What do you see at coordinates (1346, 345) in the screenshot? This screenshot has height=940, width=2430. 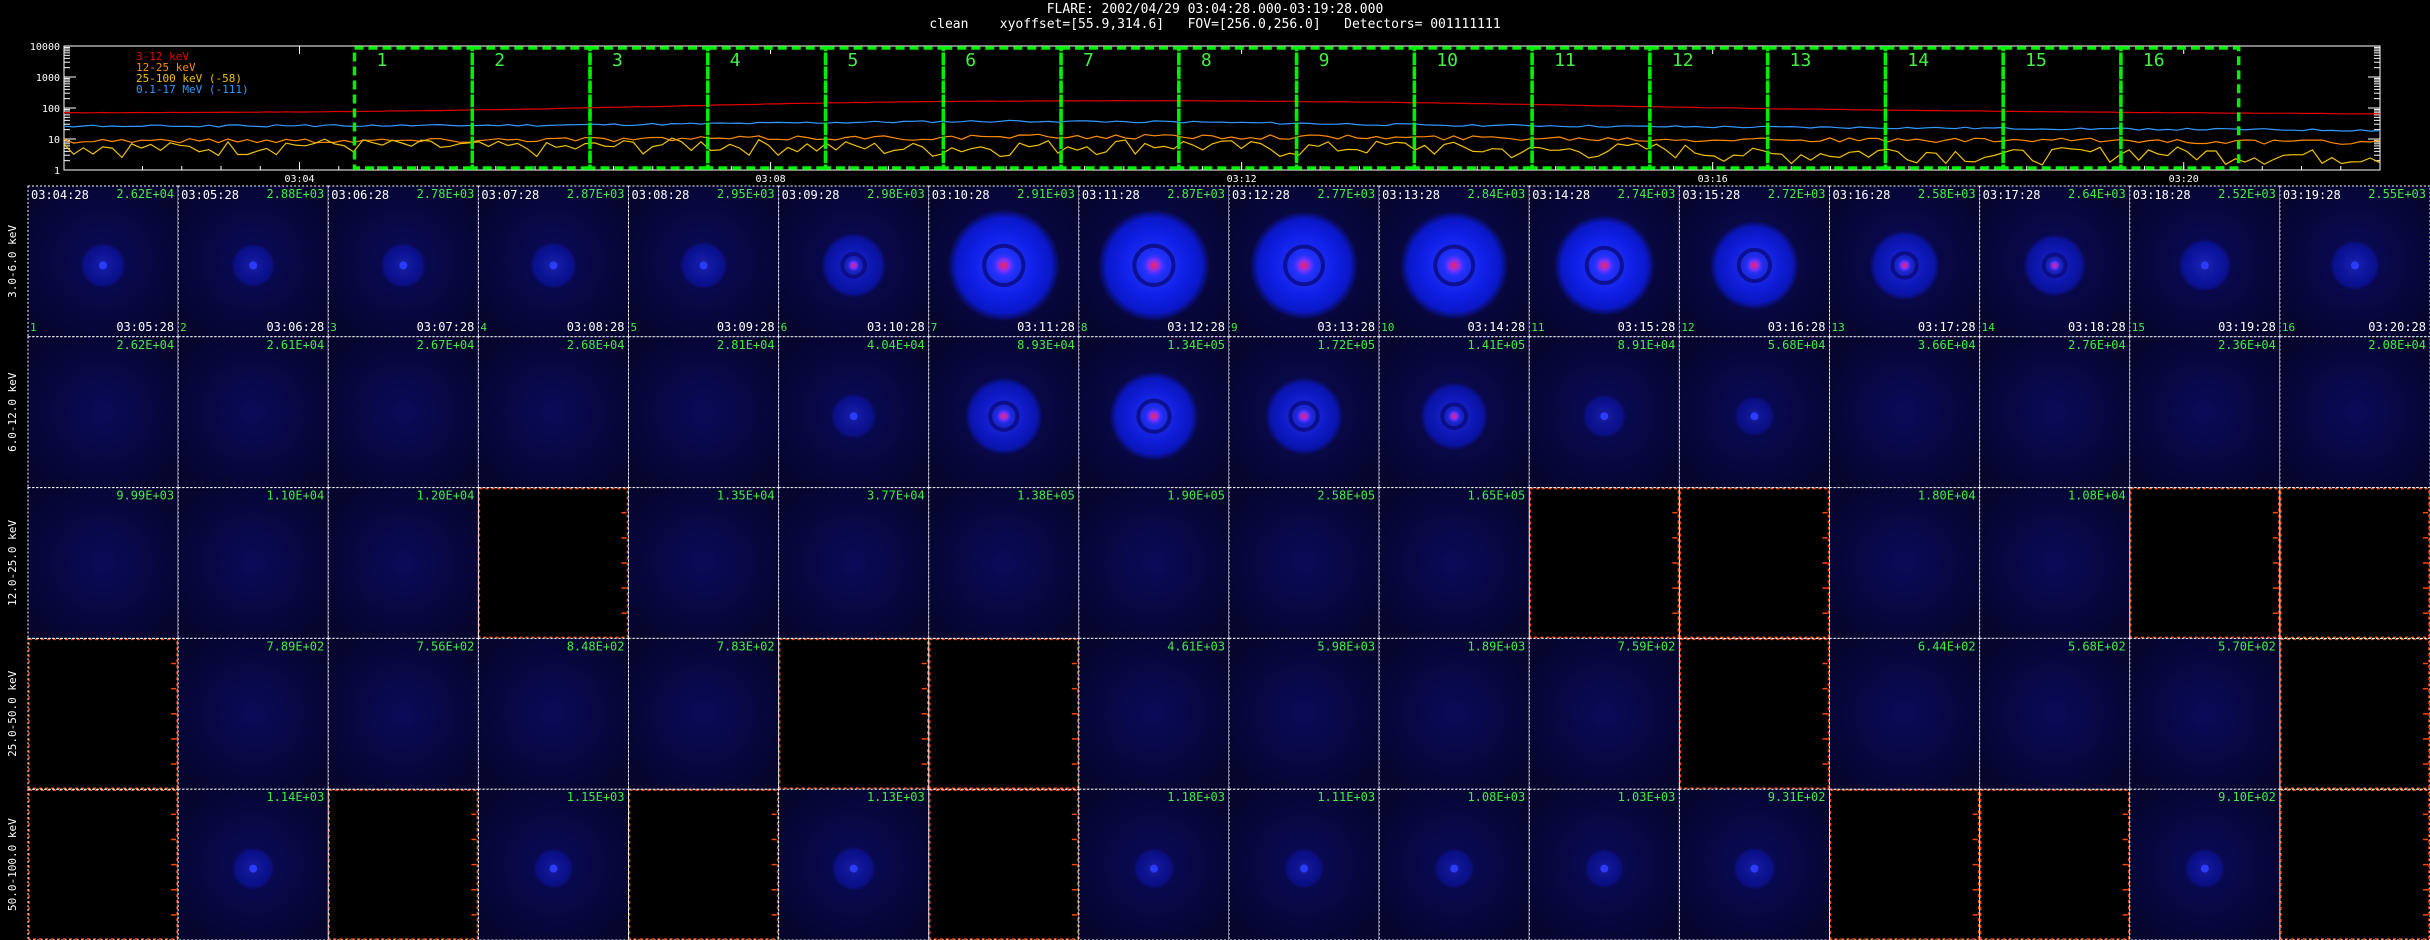 I see `peak-value-label: 1.72E+05` at bounding box center [1346, 345].